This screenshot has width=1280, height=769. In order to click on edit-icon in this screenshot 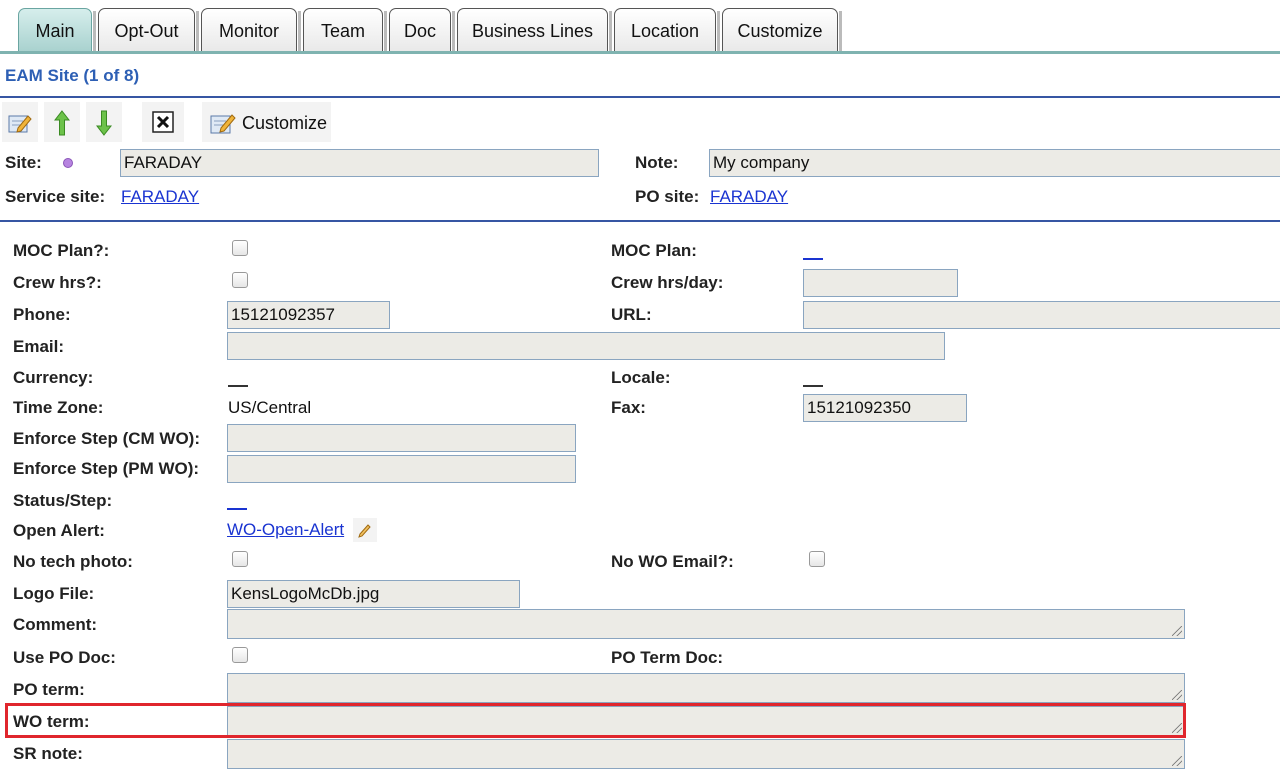, I will do `click(20, 124)`.